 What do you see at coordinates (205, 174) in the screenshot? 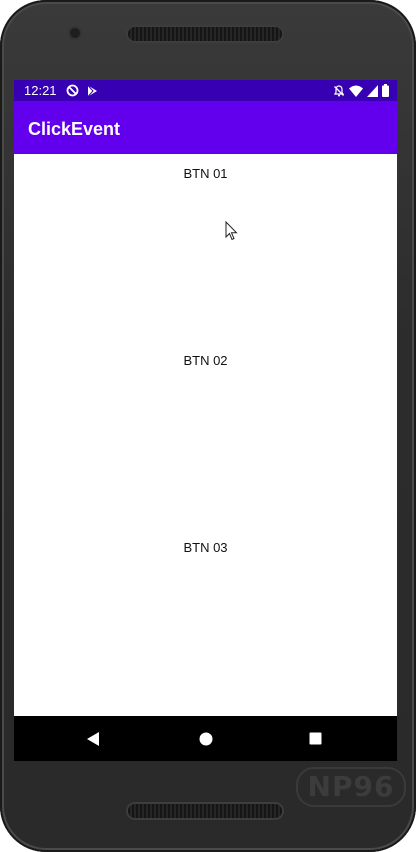
I see `btn-01: BTN 01` at bounding box center [205, 174].